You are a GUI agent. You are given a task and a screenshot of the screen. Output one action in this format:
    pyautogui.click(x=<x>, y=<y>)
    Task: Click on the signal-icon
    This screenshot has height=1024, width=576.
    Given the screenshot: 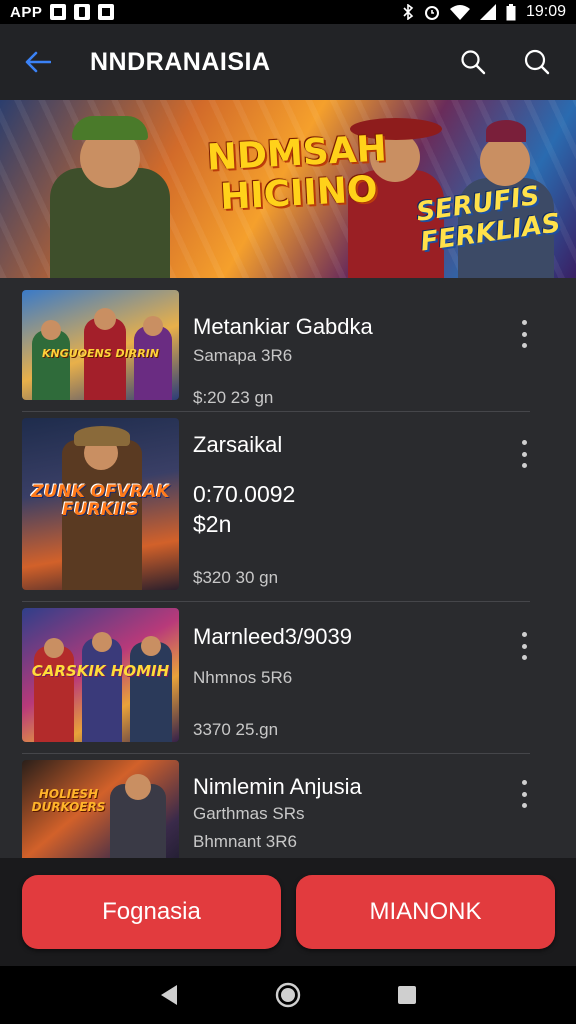 What is the action you would take?
    pyautogui.click(x=487, y=12)
    